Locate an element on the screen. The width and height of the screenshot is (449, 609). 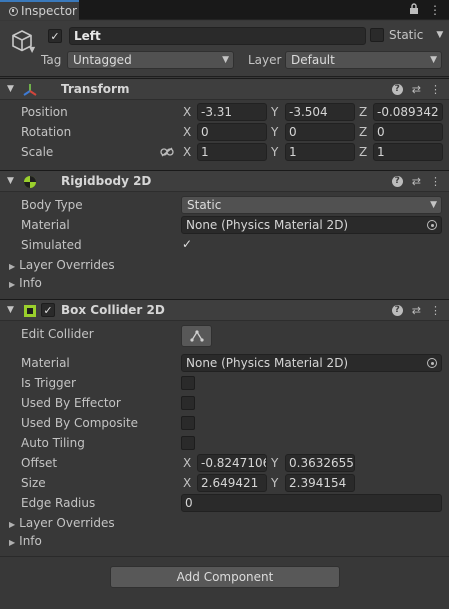
edit-collider-button is located at coordinates (196, 336).